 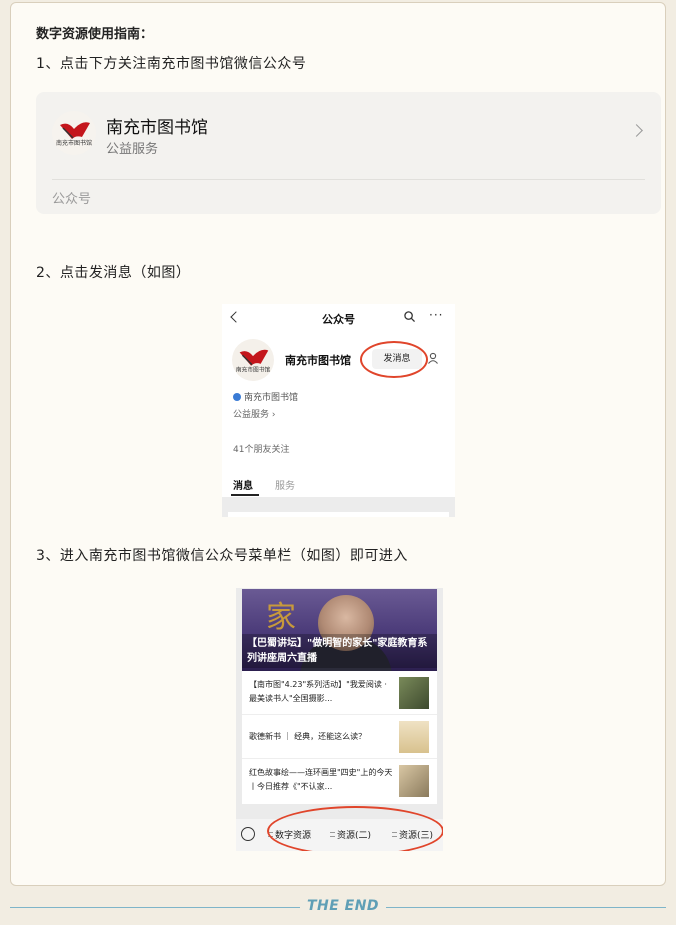 I want to click on banner-caption: 【巴蜀讲坛】"做明智的家长"家庭教育系列讲座周六直播, so click(x=339, y=651).